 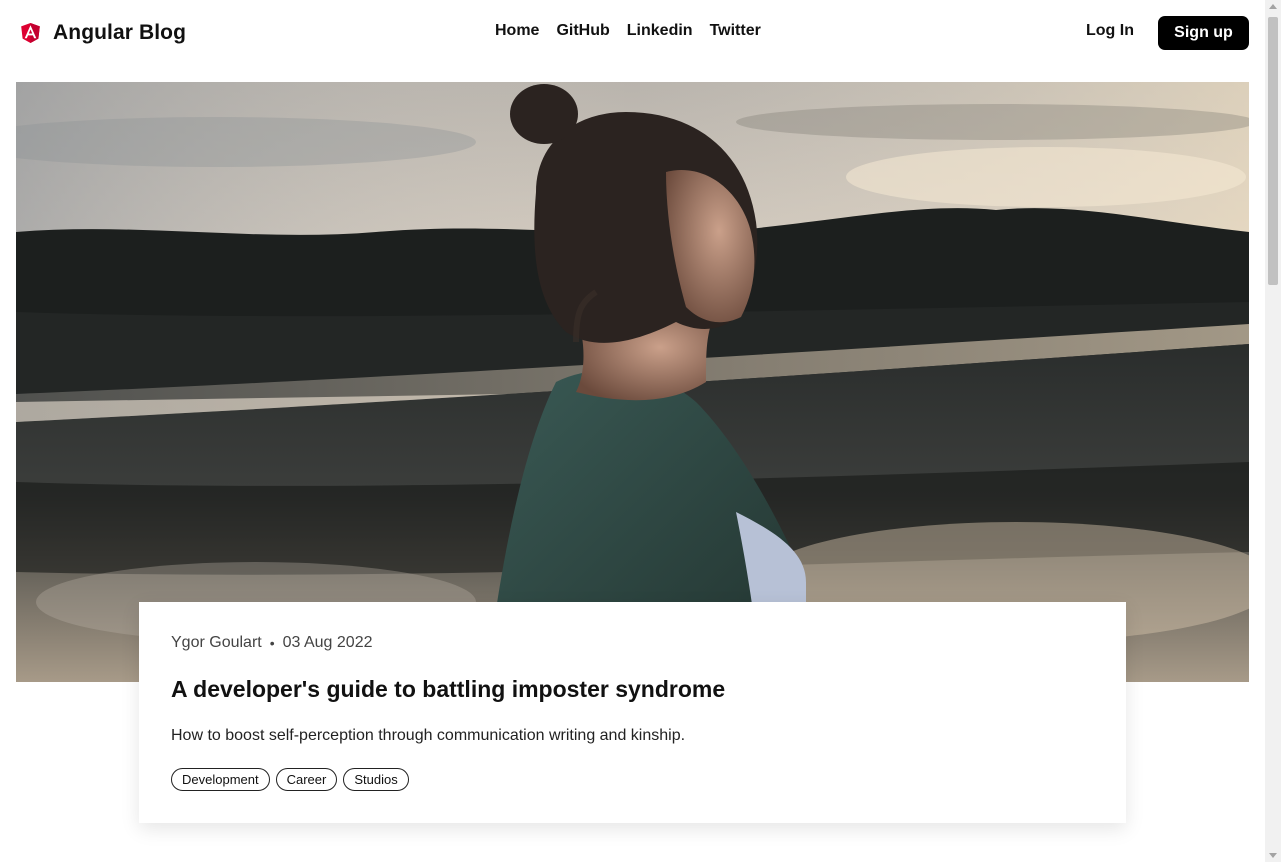 I want to click on scroll-up-icon, so click(x=1273, y=6).